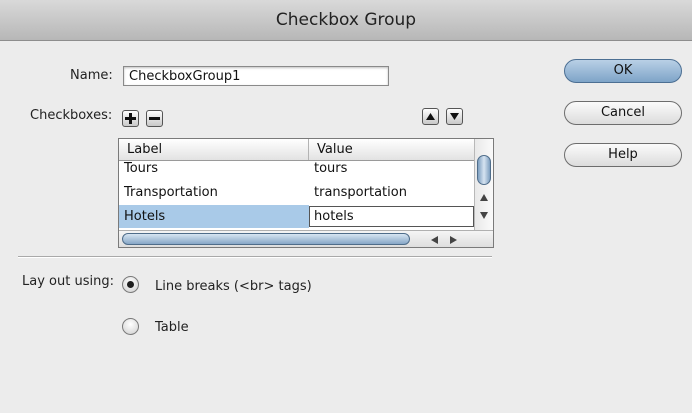 This screenshot has width=692, height=413. Describe the element at coordinates (255, 257) in the screenshot. I see `section-divider` at that location.